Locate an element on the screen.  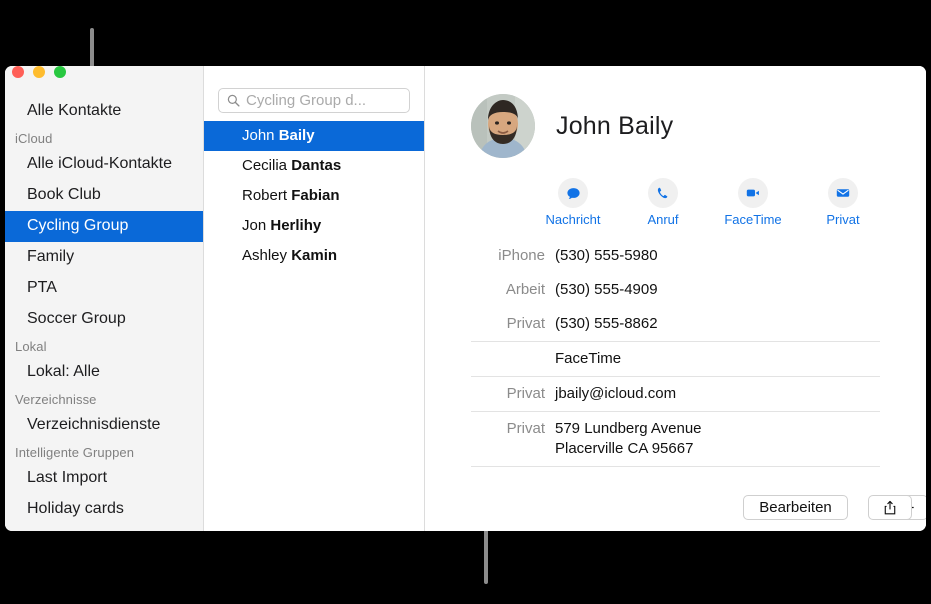
field-label: Arbeit is located at coordinates (525, 289).